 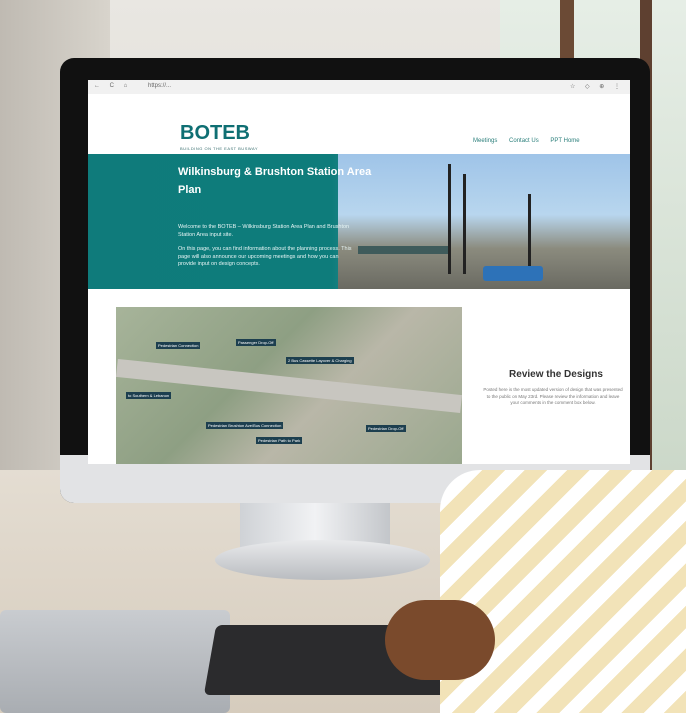 I want to click on monitor-stand-base, so click(x=322, y=560).